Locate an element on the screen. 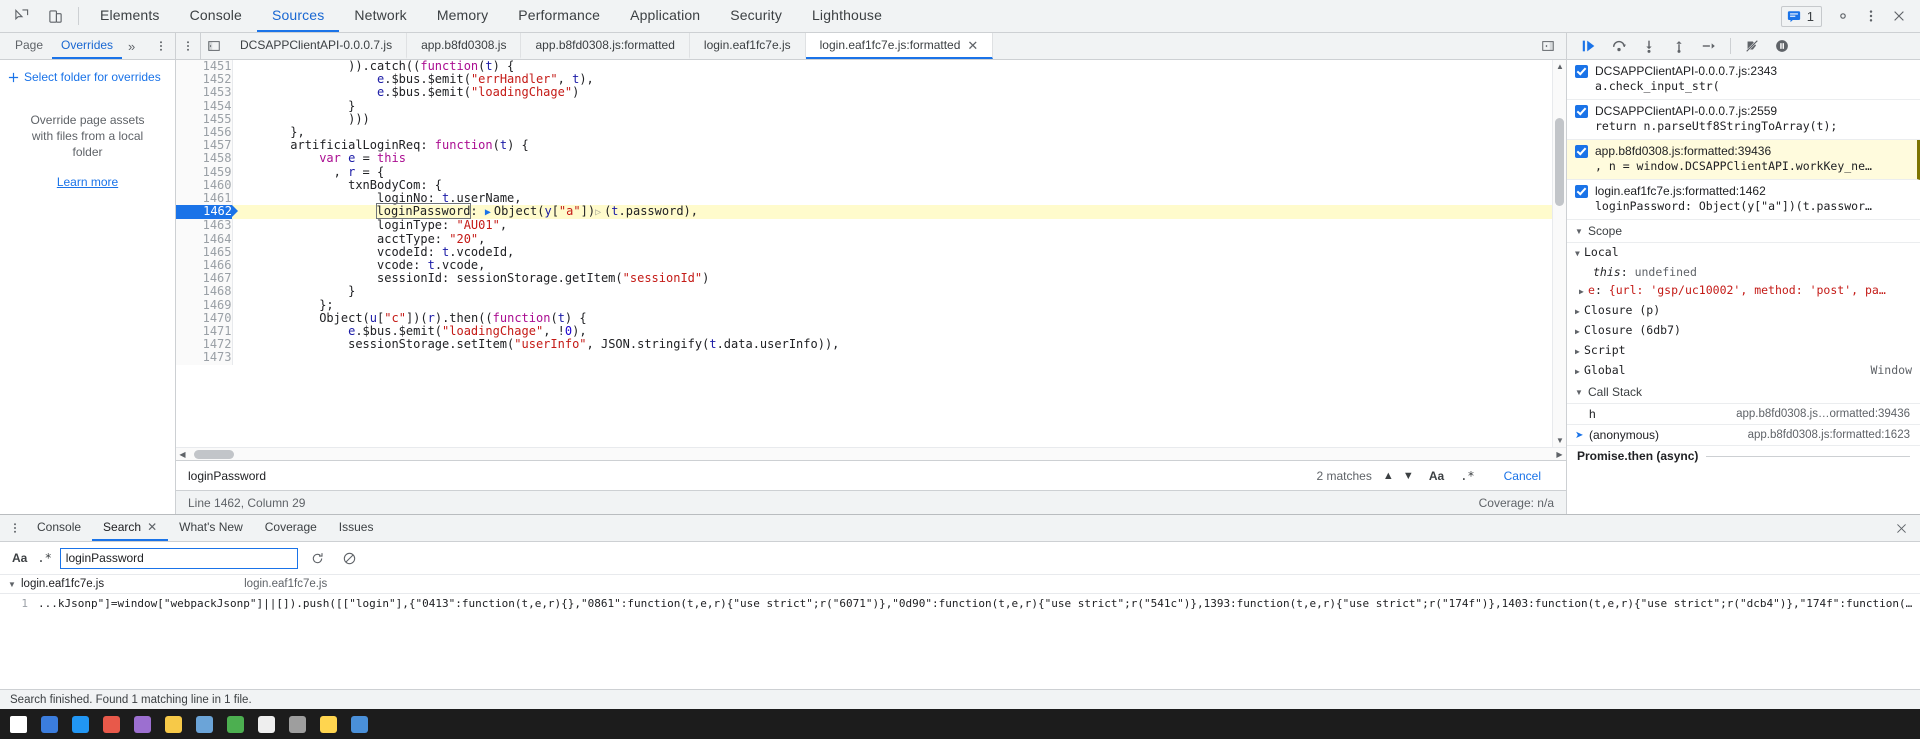 This screenshot has height=739, width=1920. gear-icon is located at coordinates (1843, 16).